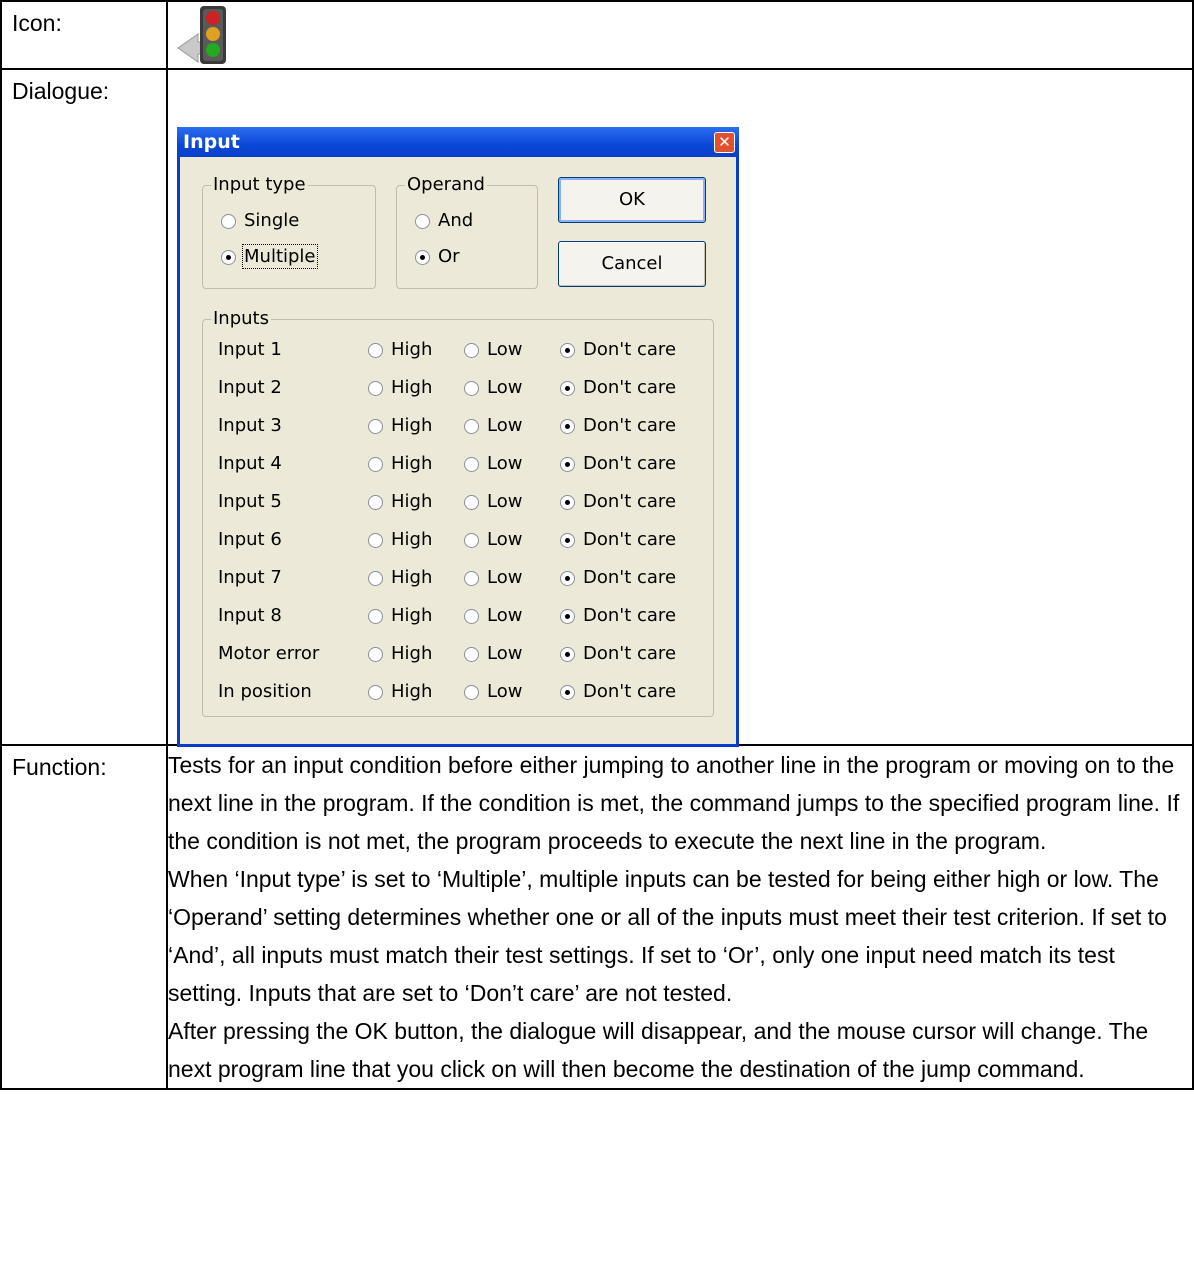 The height and width of the screenshot is (1264, 1194). I want to click on input-row: In position High Low Don't care, so click(458, 692).